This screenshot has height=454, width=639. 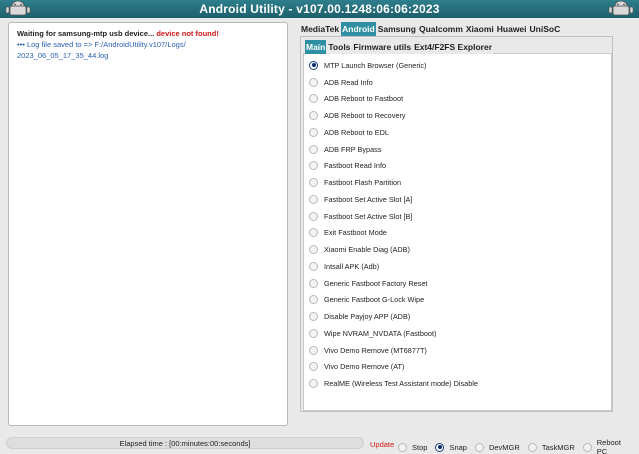 I want to click on option-label: Reboot PC, so click(x=608, y=446).